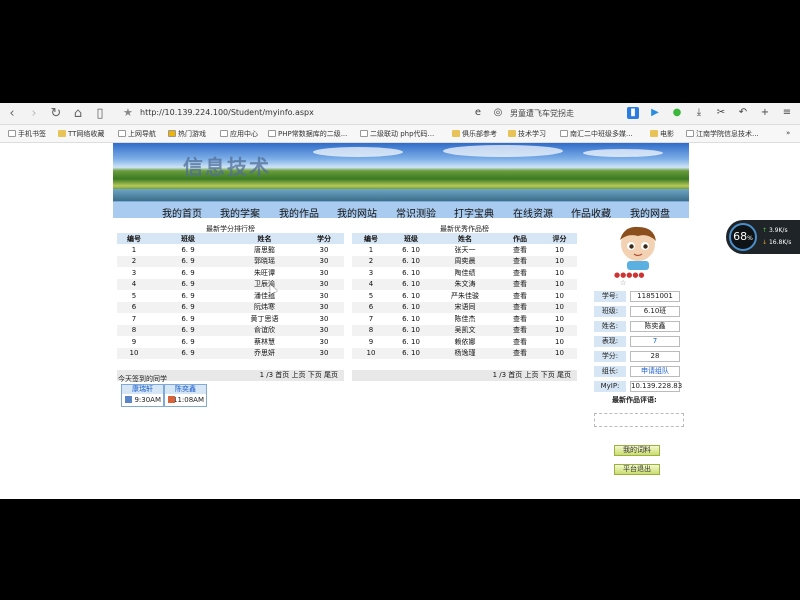  Describe the element at coordinates (128, 112) in the screenshot. I see `bookmark-star-icon: ★` at that location.